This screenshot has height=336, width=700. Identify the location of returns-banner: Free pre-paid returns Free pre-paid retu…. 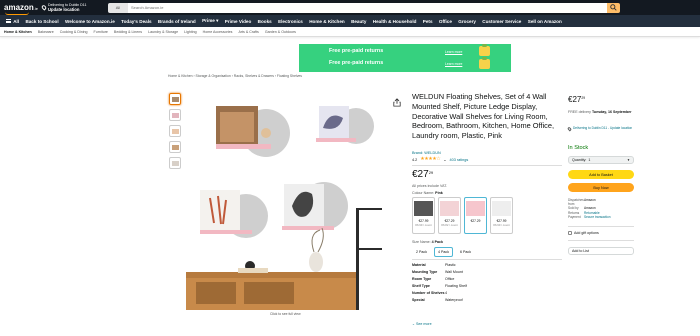
(405, 58).